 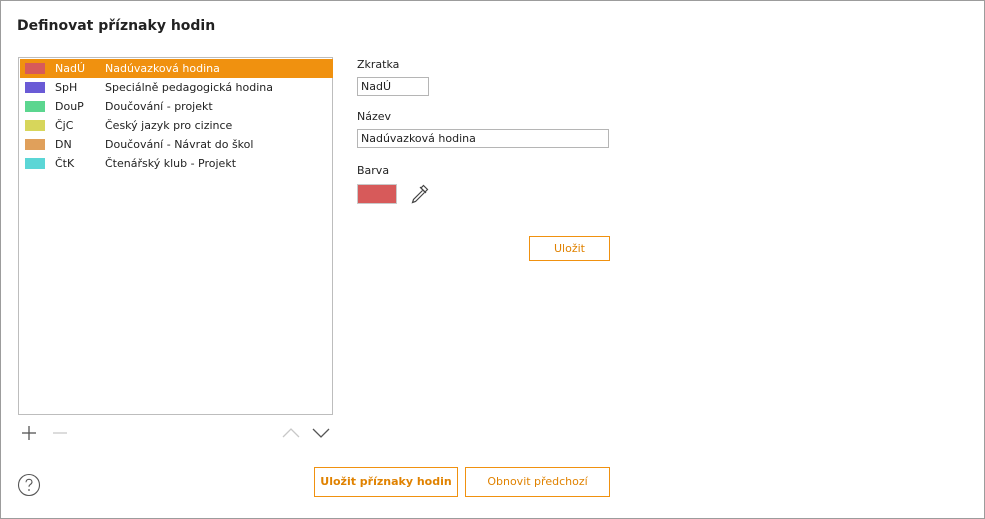 I want to click on list-item-name: Čtenářský klub - Projekt, so click(x=171, y=163).